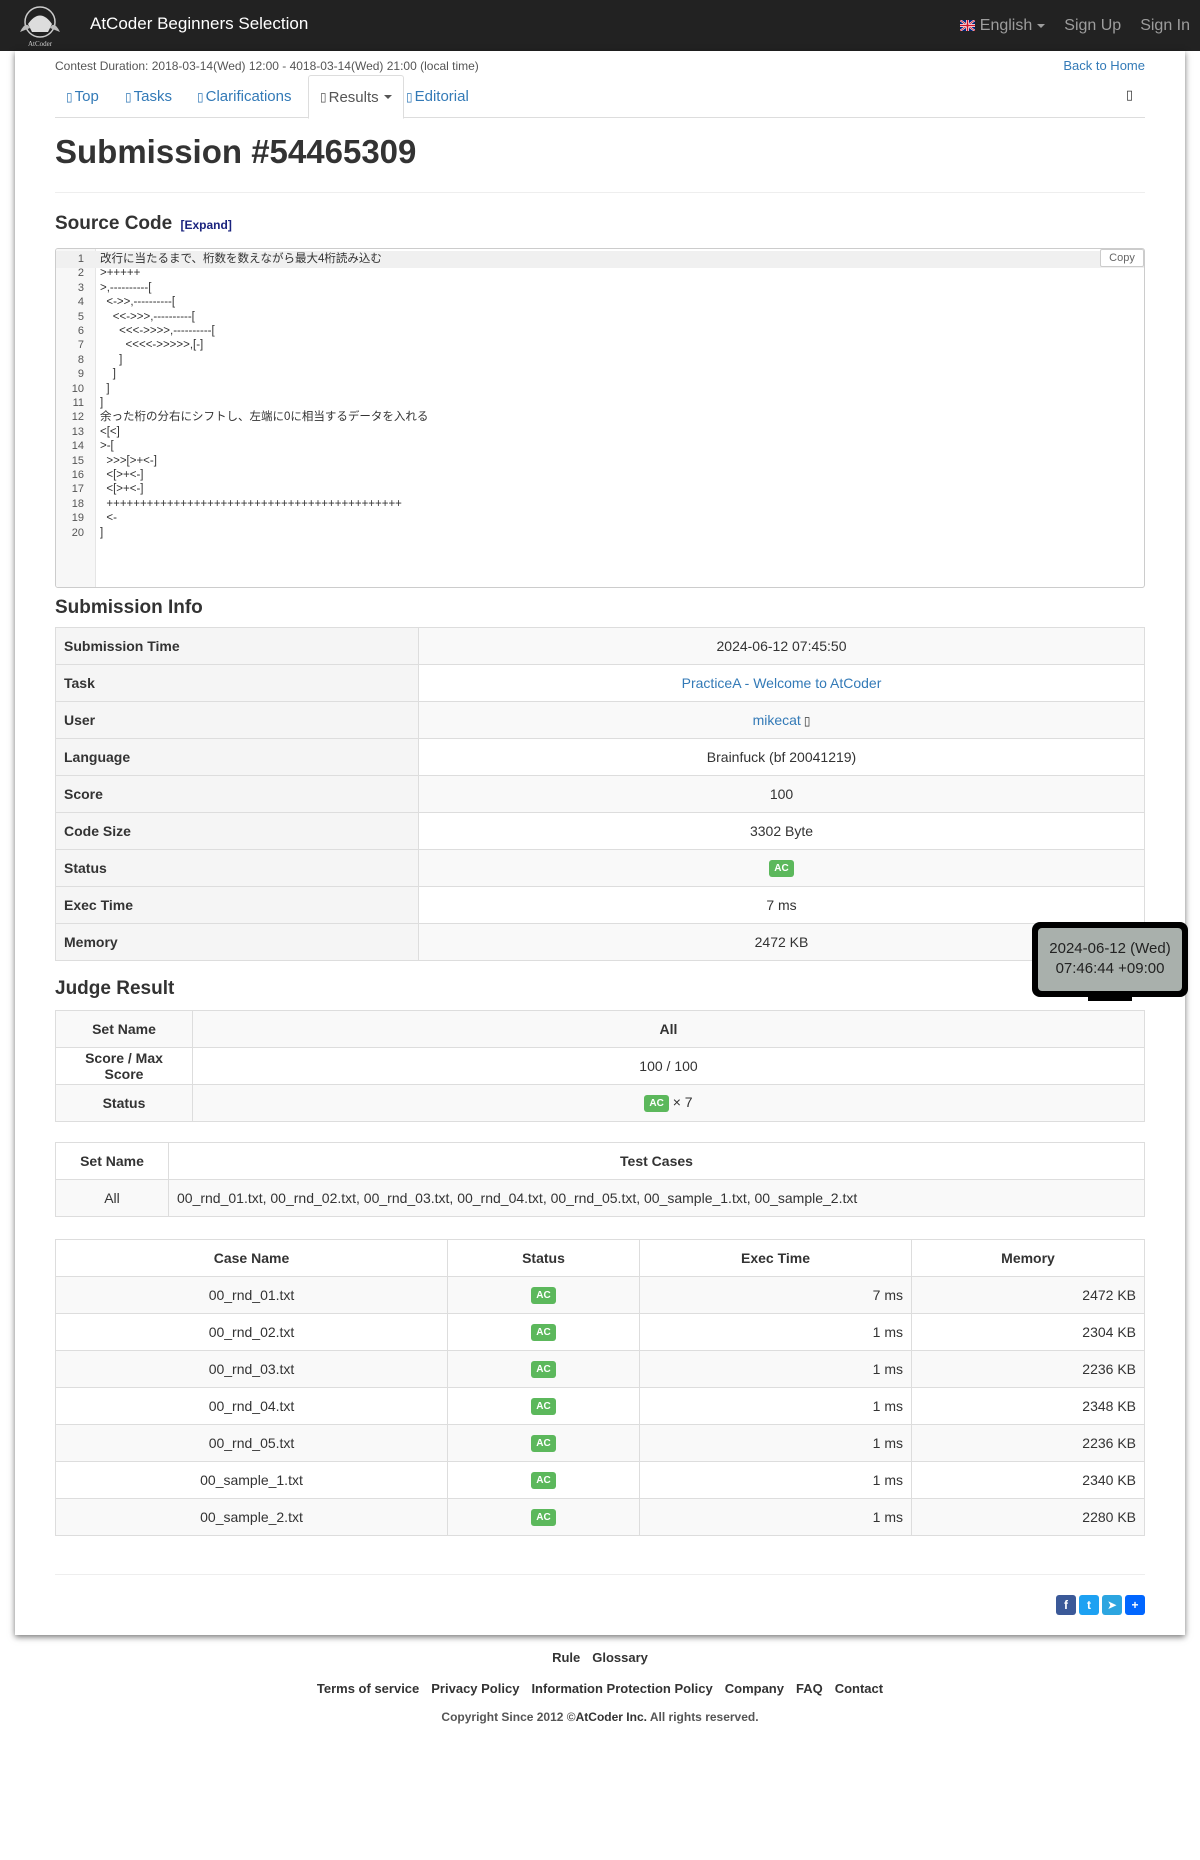 The height and width of the screenshot is (1860, 1200). Describe the element at coordinates (807, 721) in the screenshot. I see `user-icon: ▯` at that location.